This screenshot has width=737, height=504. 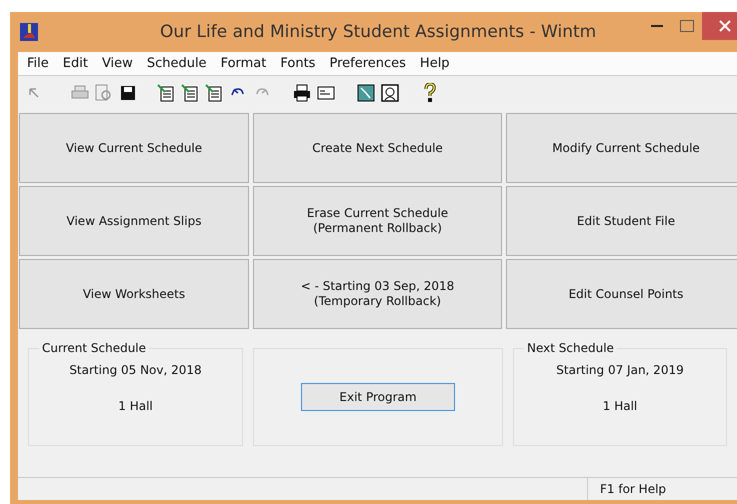 I want to click on panel-title: Current Schedule, so click(x=94, y=348).